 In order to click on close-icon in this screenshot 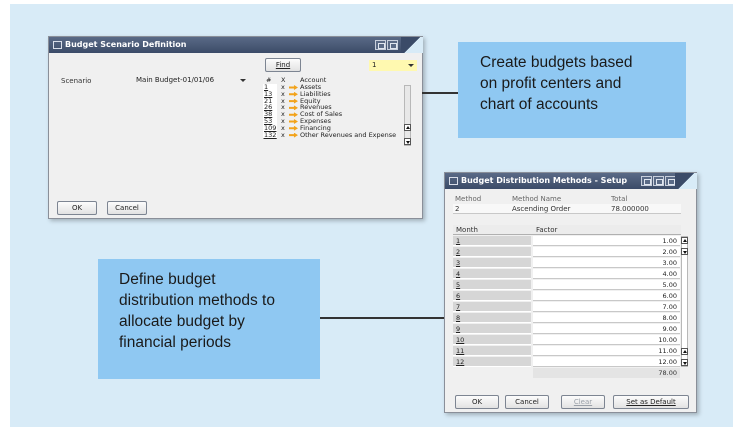, I will do `click(392, 45)`.